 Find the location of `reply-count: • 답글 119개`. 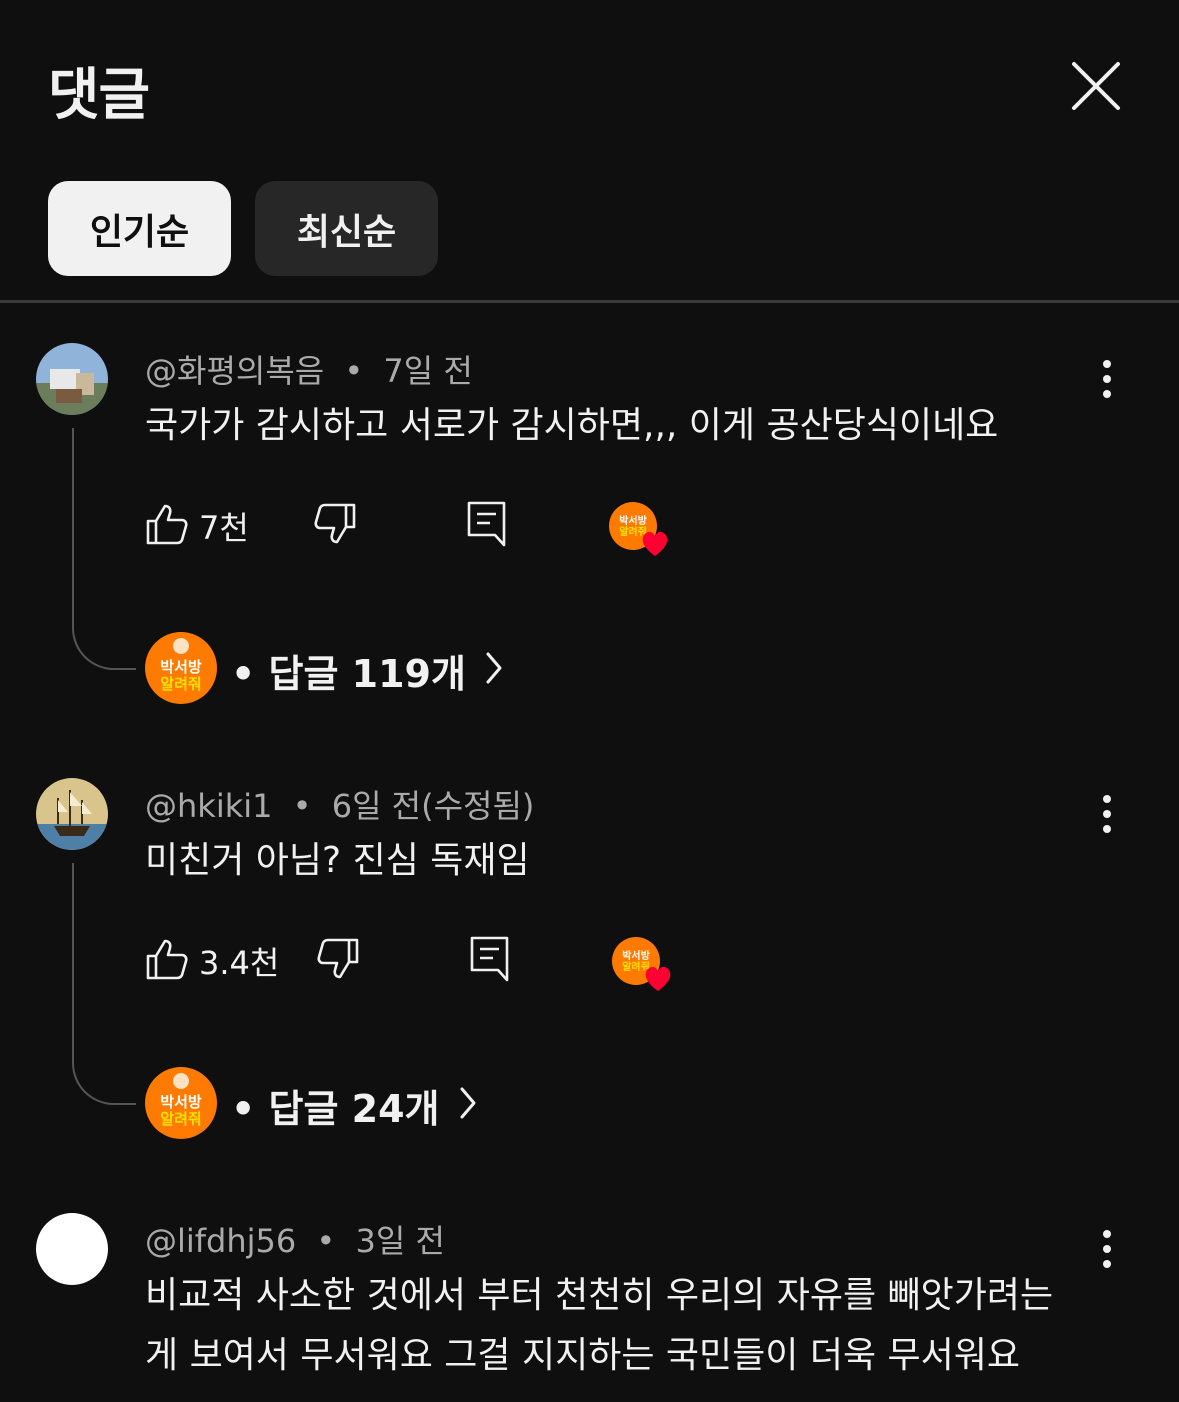

reply-count: • 답글 119개 is located at coordinates (348, 673).